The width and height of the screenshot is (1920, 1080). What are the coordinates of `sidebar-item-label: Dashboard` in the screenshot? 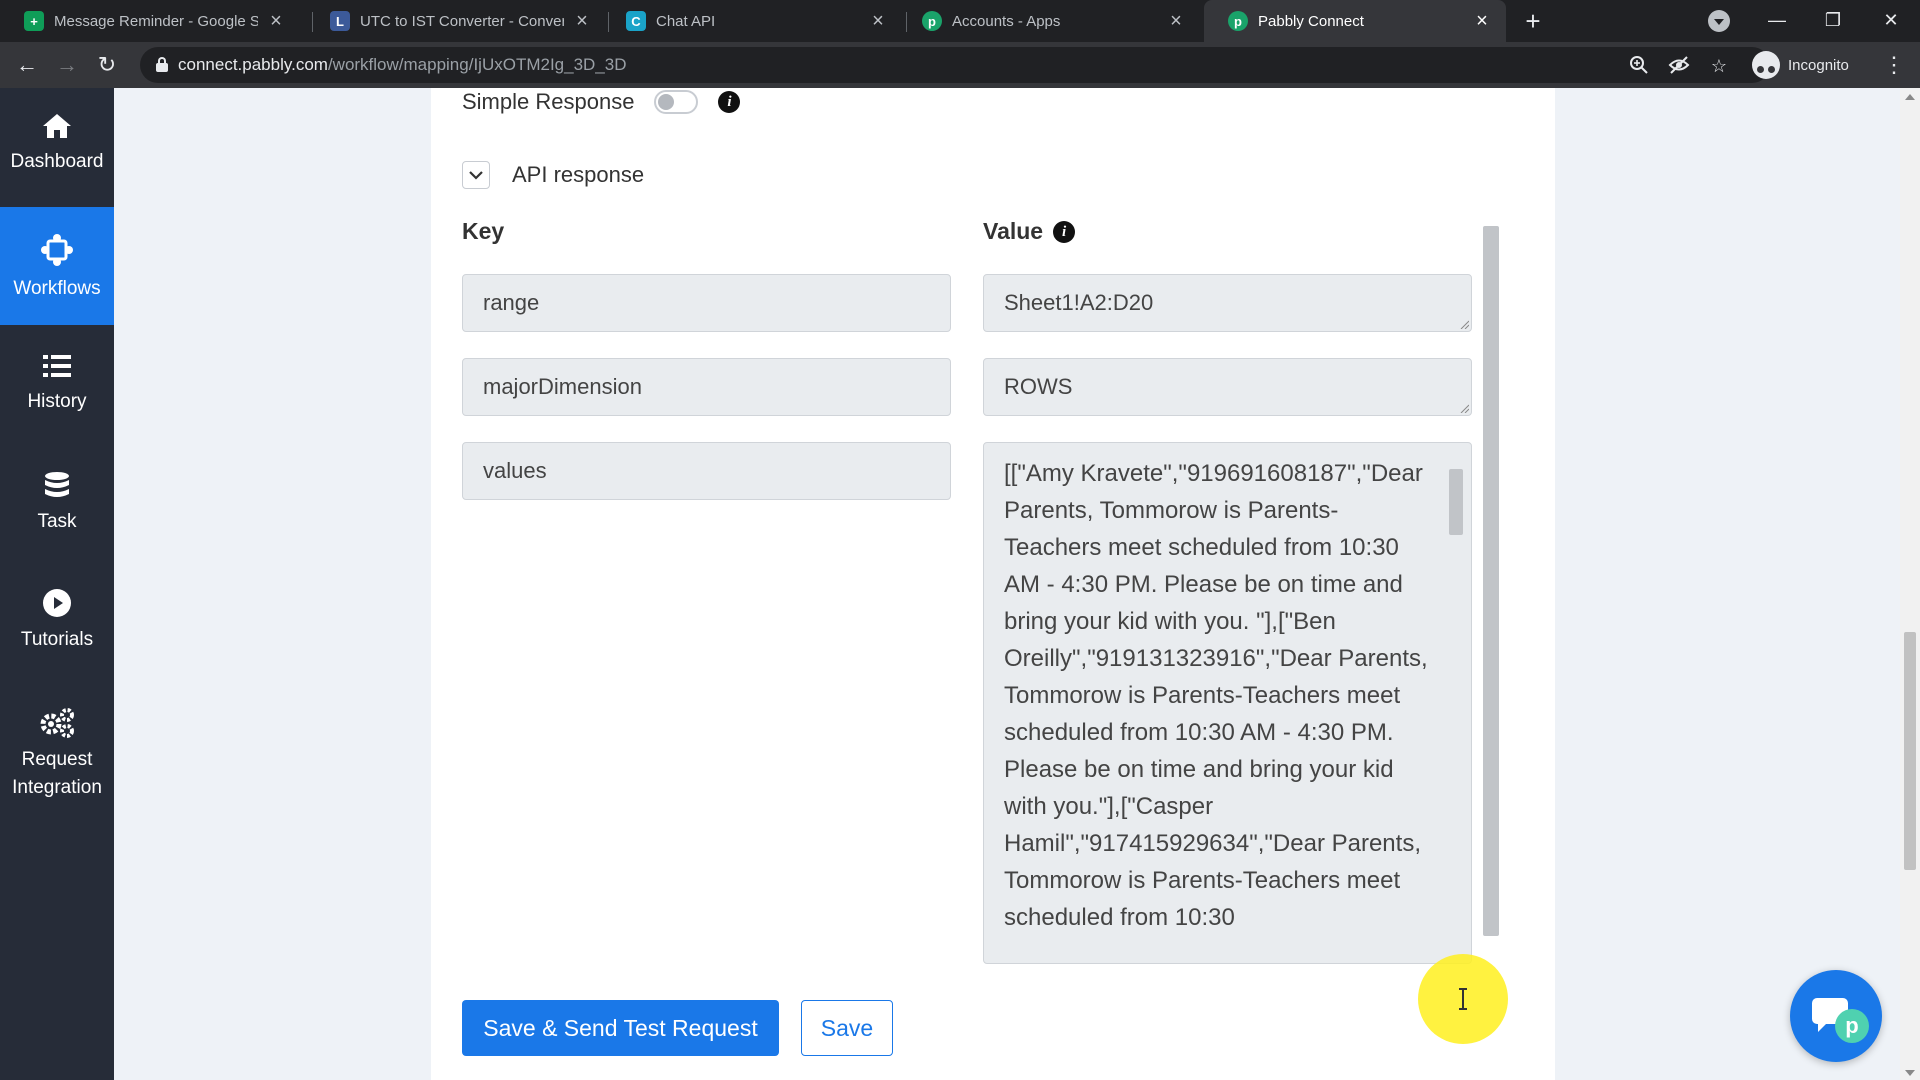 It's located at (57, 161).